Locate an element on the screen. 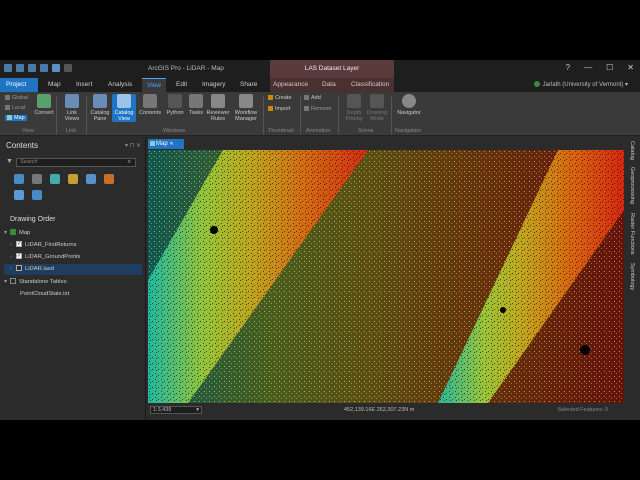  tree-map: ▾ Map is located at coordinates (17, 233).